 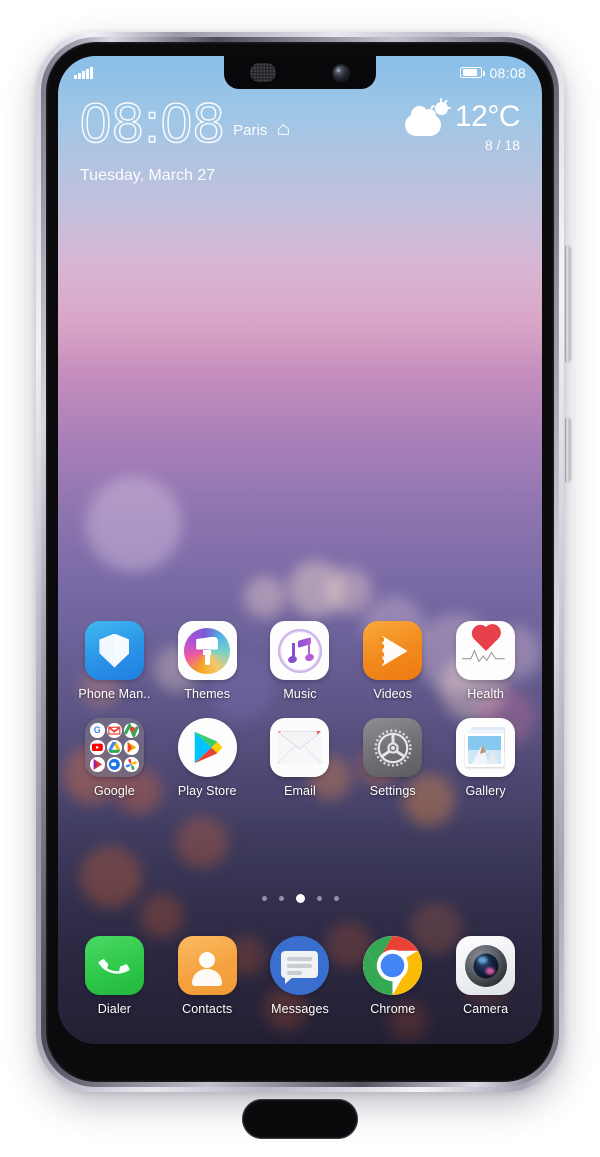 I want to click on app-label: Videos, so click(x=393, y=694).